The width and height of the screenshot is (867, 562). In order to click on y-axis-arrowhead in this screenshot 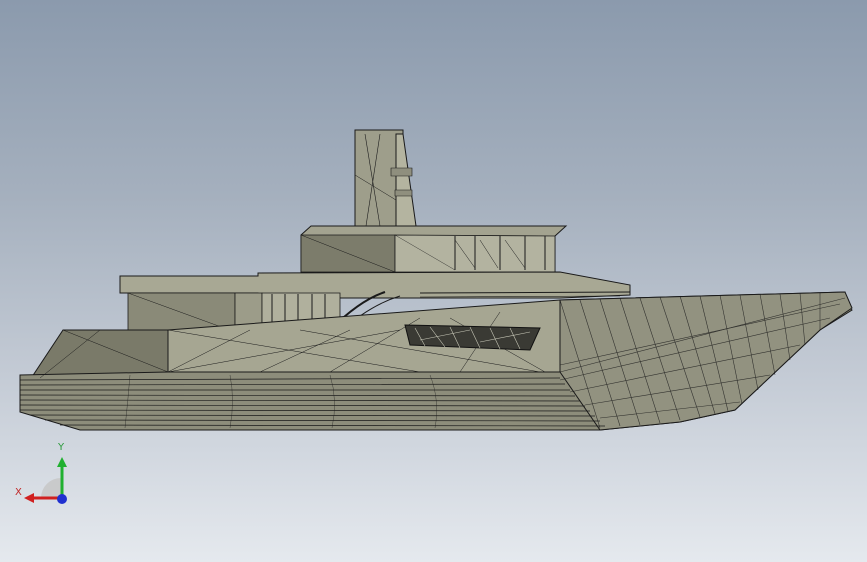, I will do `click(62, 462)`.